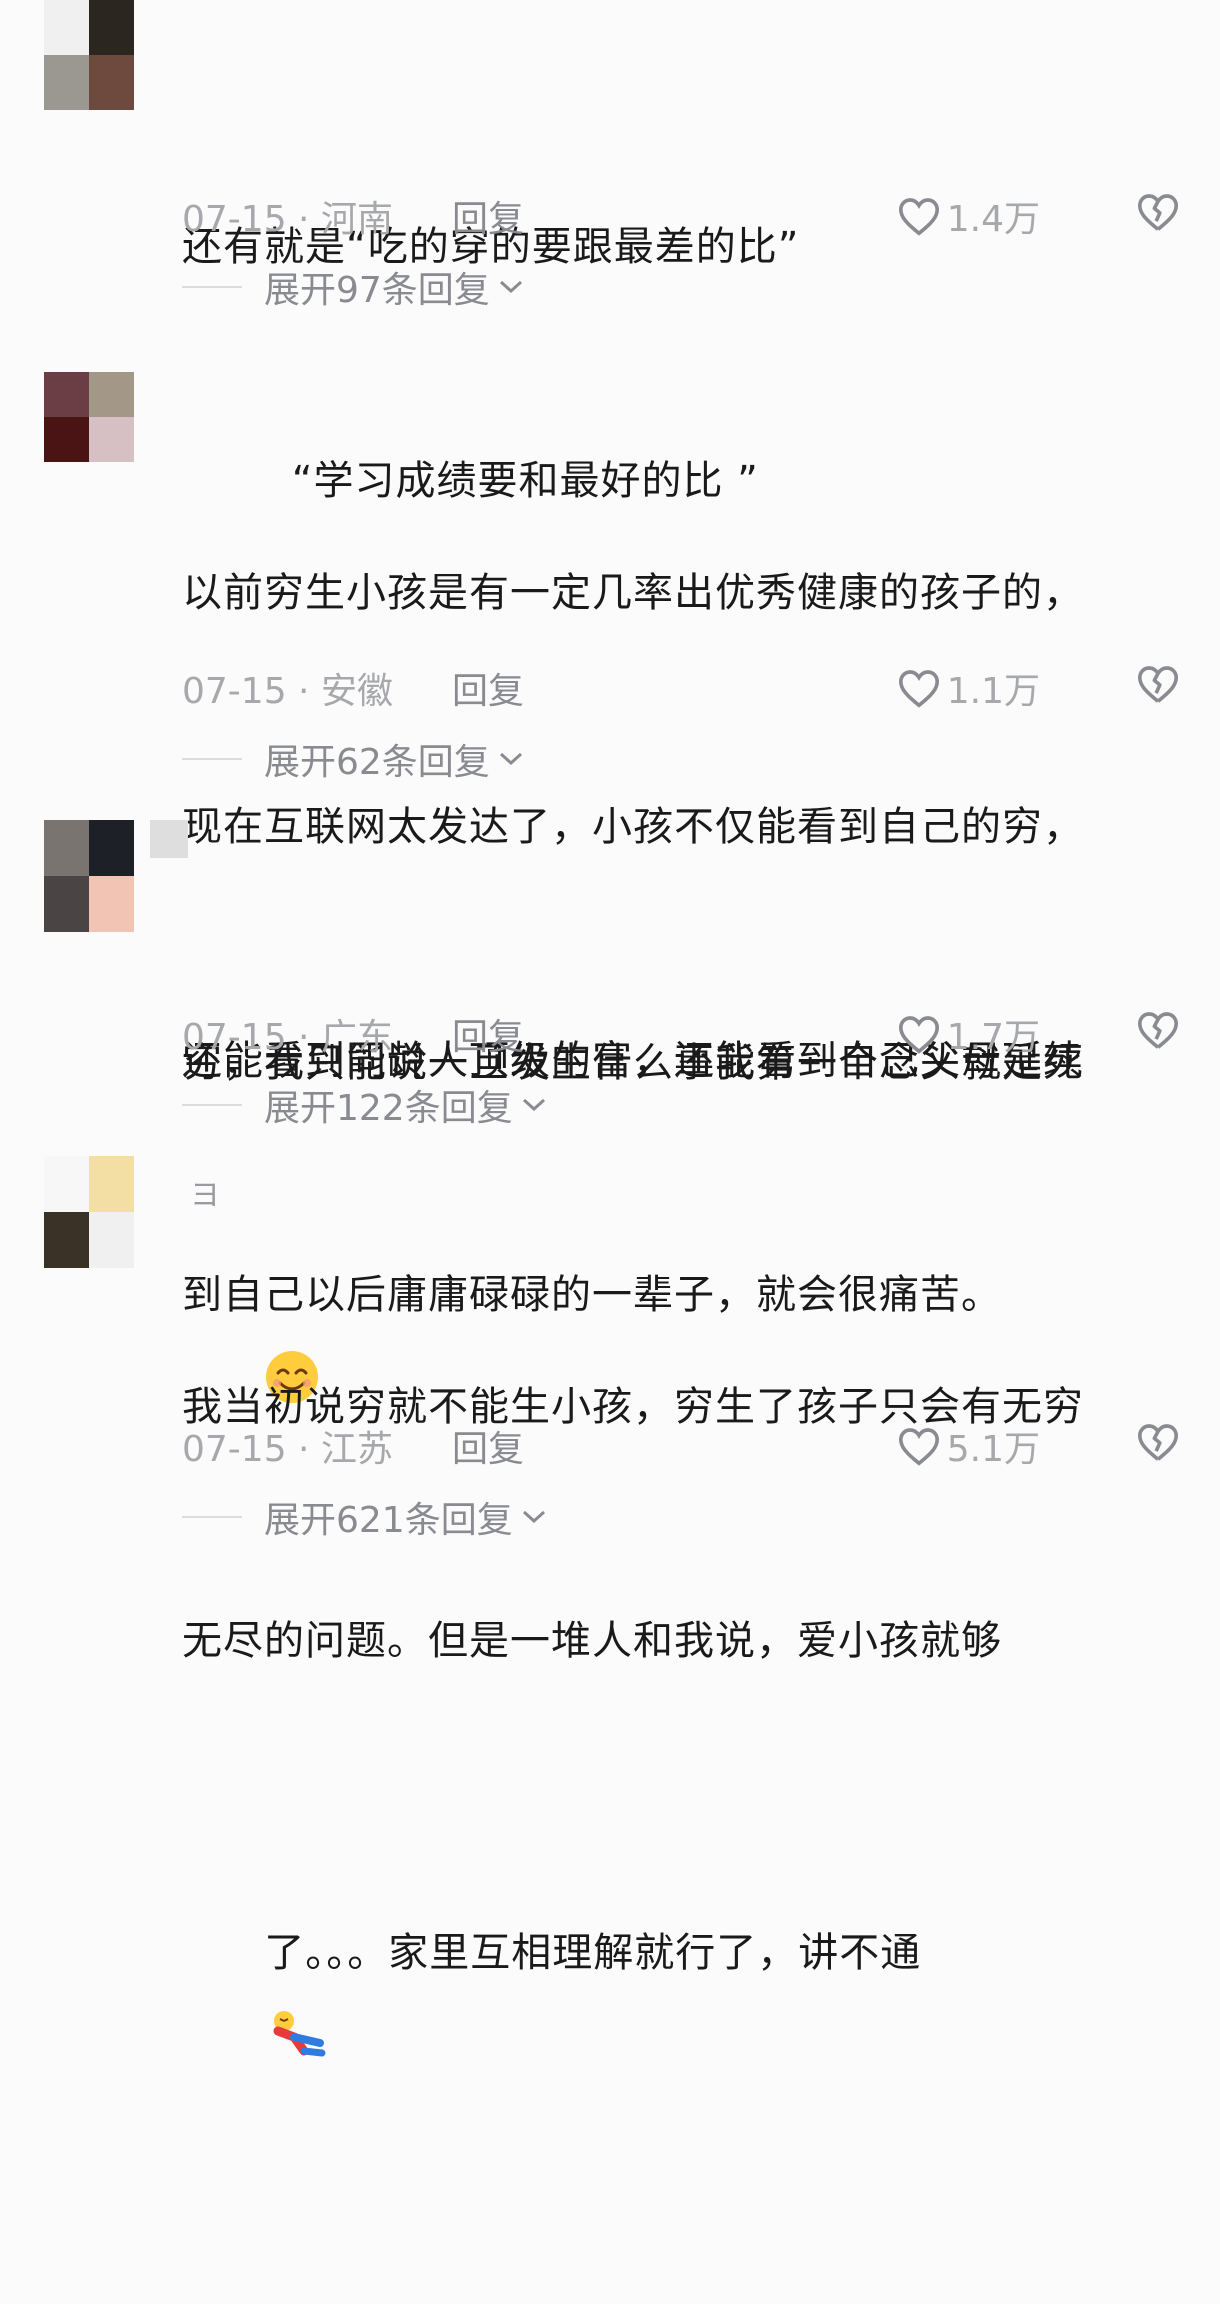 Image resolution: width=1220 pixels, height=2304 pixels. I want to click on like-button: 5.1万, so click(968, 1446).